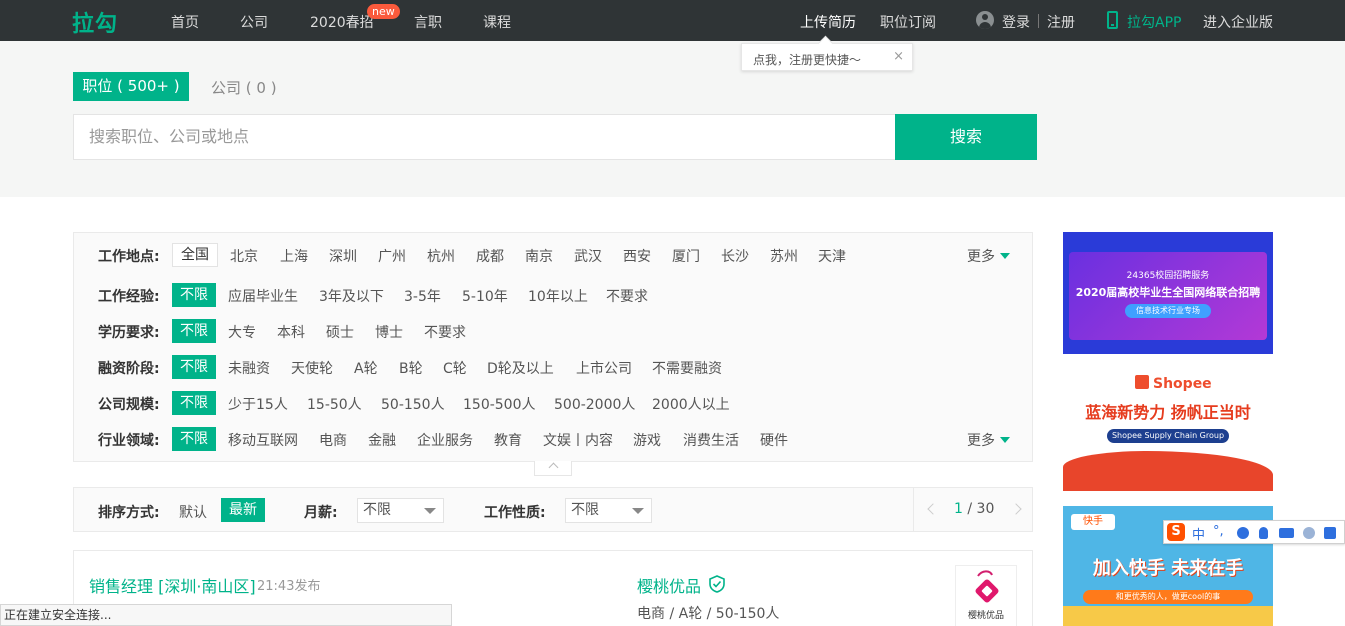 This screenshot has width=1345, height=626. I want to click on nav-courses: 课程, so click(497, 22).